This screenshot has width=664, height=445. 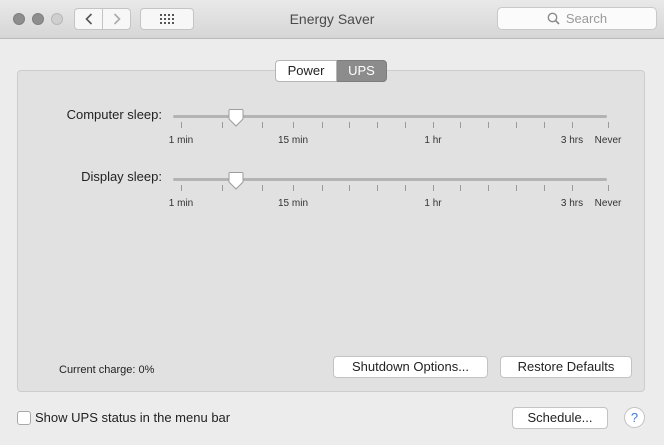 I want to click on search-icon, so click(x=553, y=18).